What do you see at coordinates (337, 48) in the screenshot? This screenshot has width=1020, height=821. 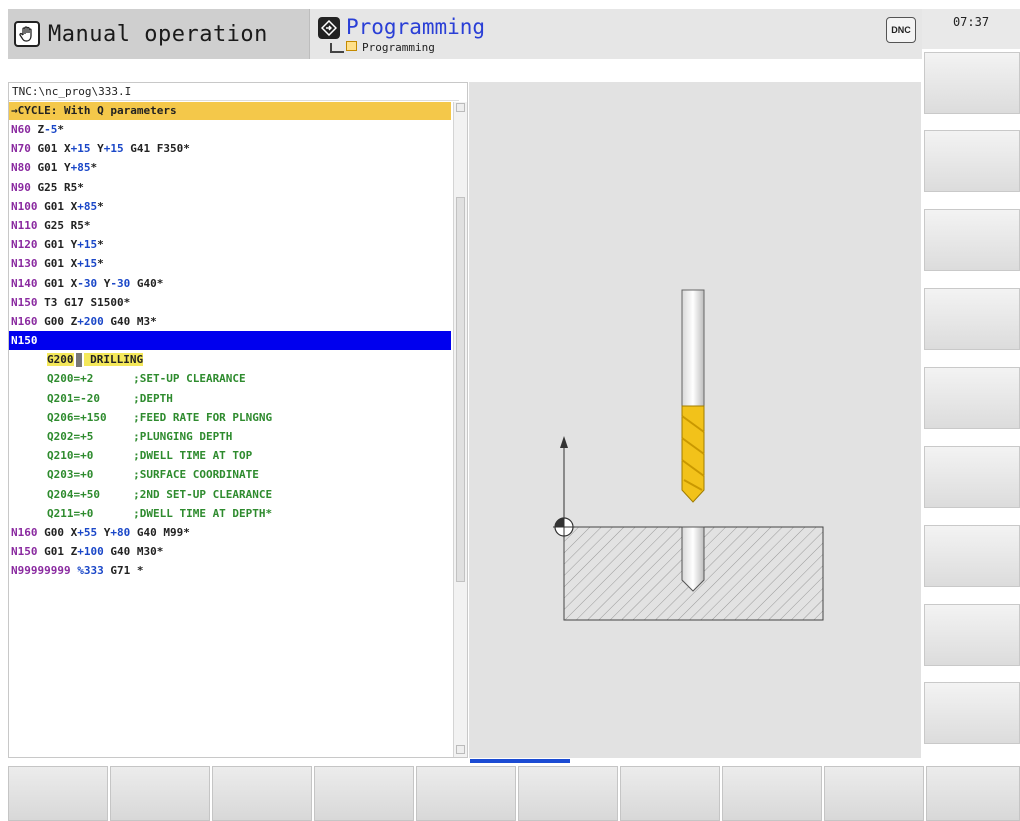 I see `tree-branch-icon` at bounding box center [337, 48].